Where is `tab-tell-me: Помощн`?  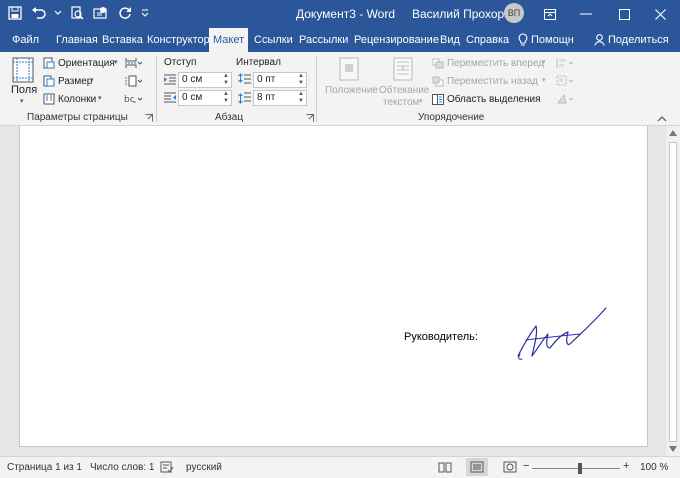
tab-tell-me: Помощн is located at coordinates (546, 40).